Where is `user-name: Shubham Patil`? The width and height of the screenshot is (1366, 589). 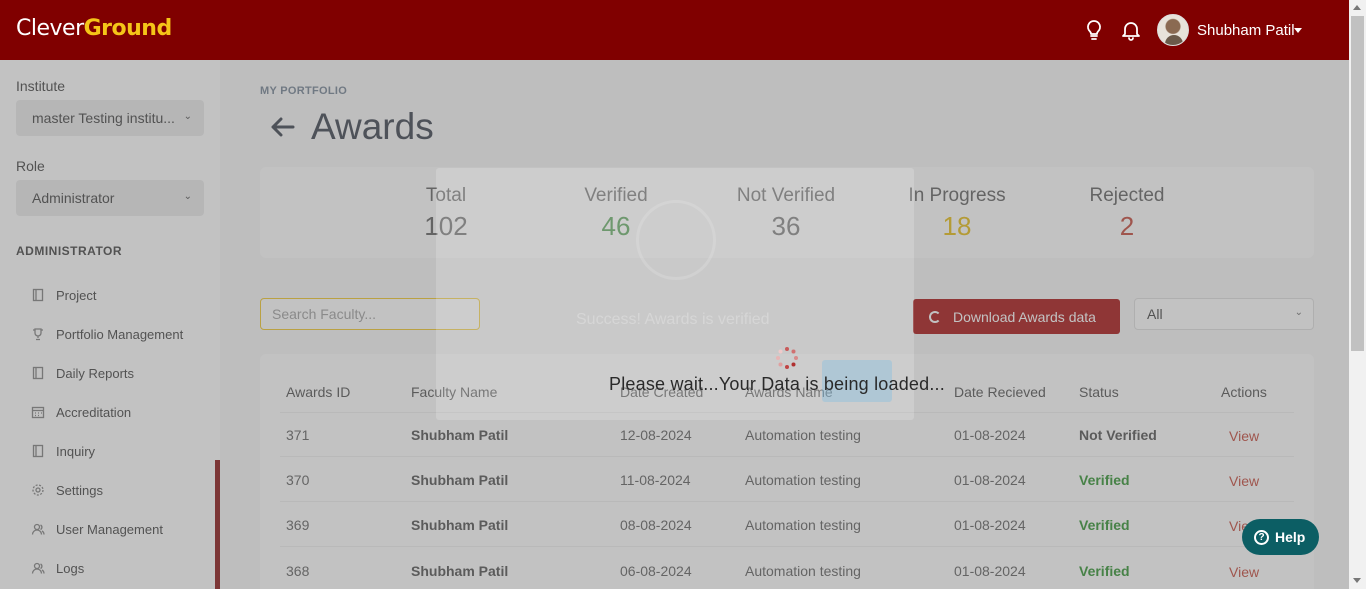 user-name: Shubham Patil is located at coordinates (1246, 30).